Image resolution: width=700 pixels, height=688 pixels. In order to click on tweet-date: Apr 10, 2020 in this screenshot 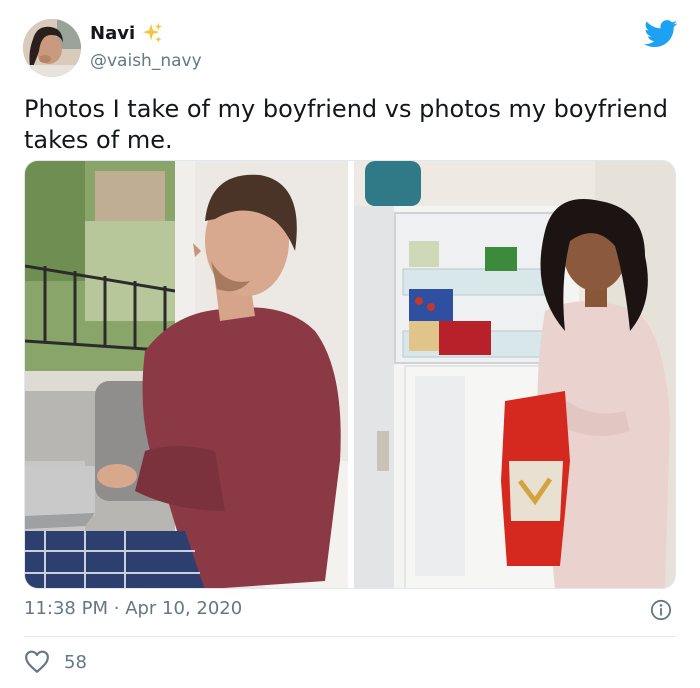, I will do `click(184, 608)`.